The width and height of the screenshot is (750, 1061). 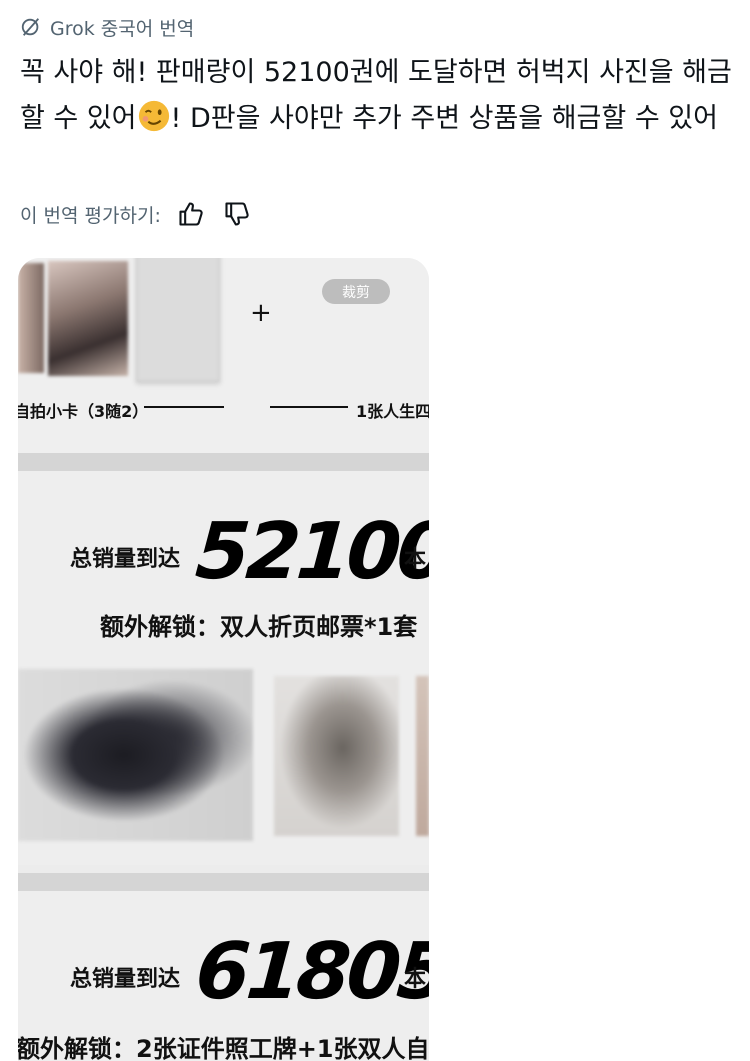 What do you see at coordinates (223, 1048) in the screenshot?
I see `tier2-unlock: 额外解锁：2张证件照工牌+1张双人自` at bounding box center [223, 1048].